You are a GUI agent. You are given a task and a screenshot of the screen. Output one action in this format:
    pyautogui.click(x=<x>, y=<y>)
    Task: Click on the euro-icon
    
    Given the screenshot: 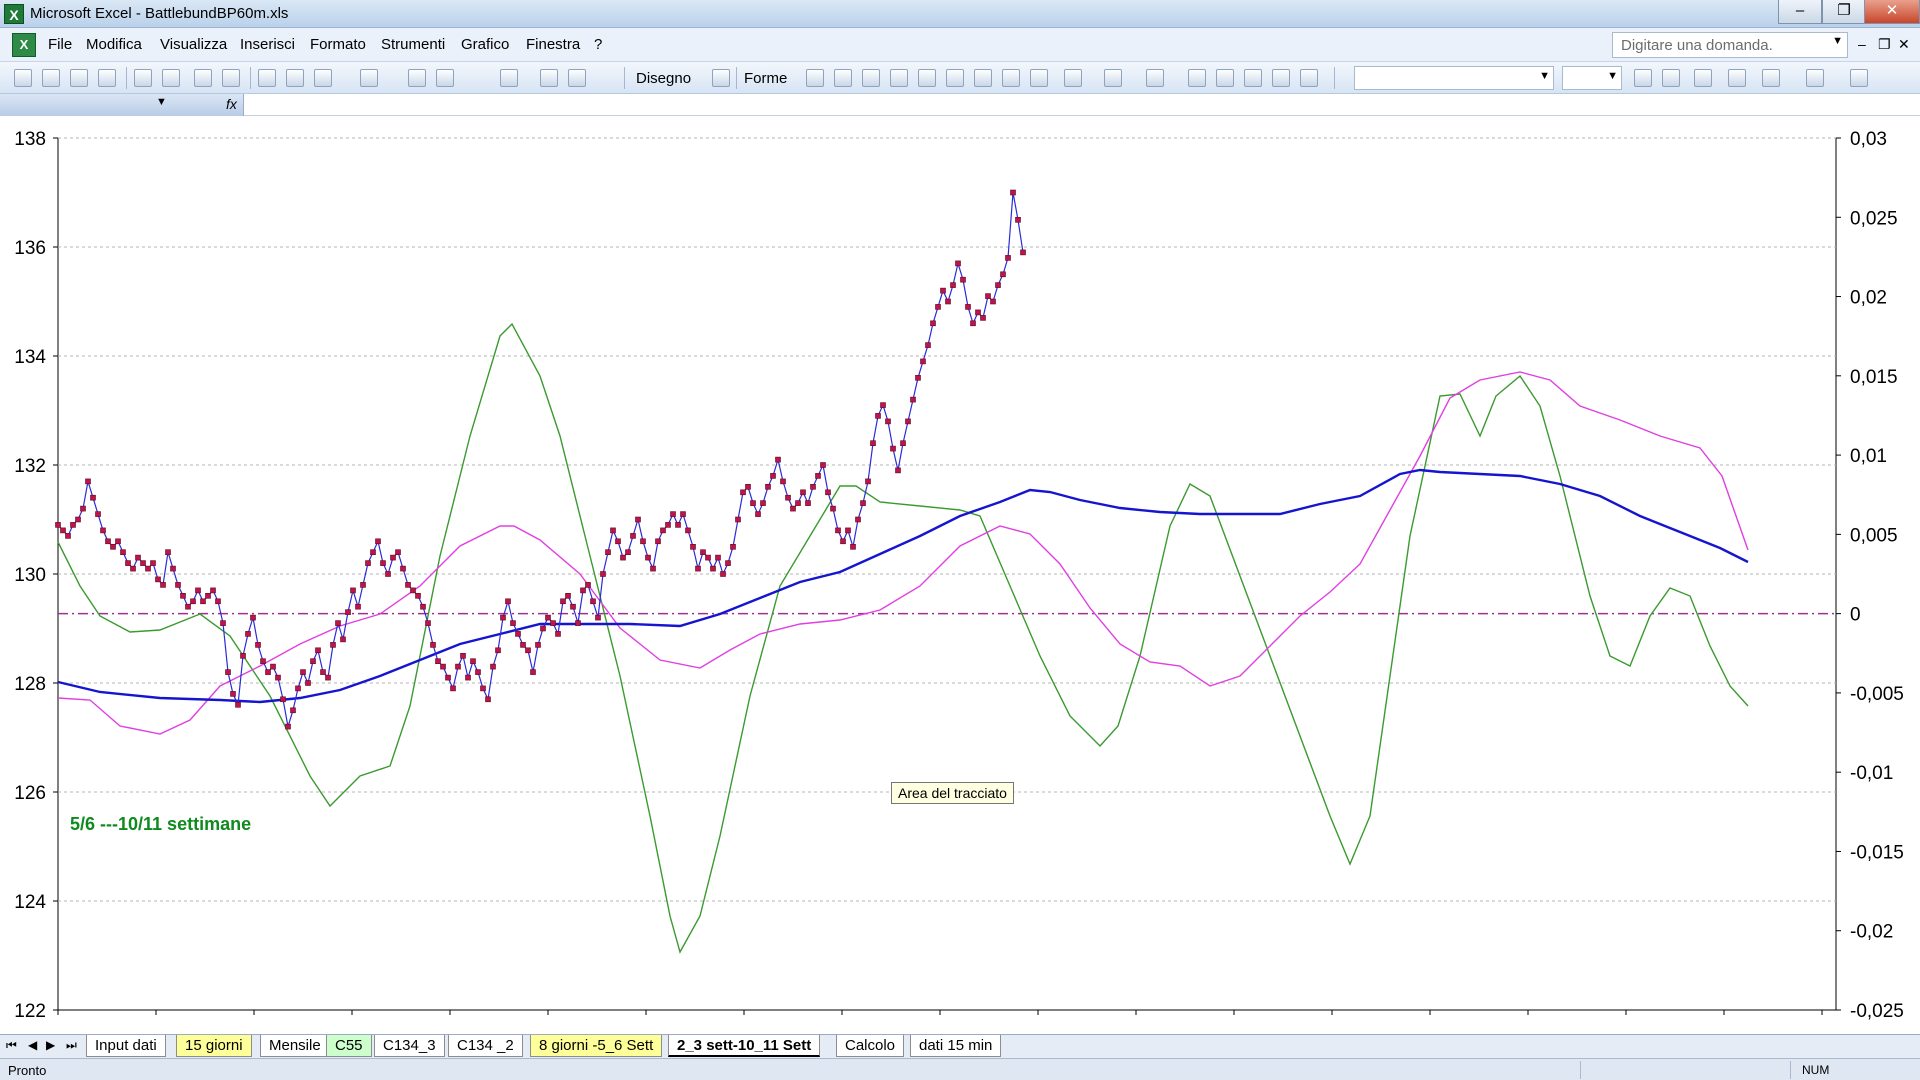 What is the action you would take?
    pyautogui.click(x=1737, y=78)
    